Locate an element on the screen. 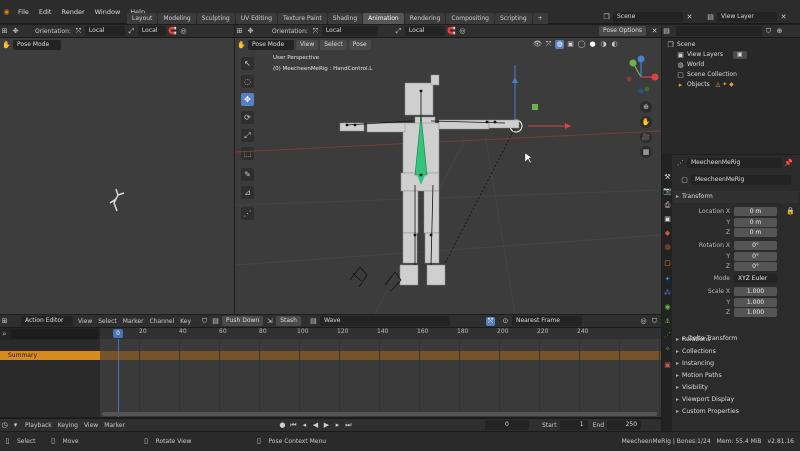 This screenshot has height=451, width=800. tab-uv-editing: UV Editing is located at coordinates (256, 18).